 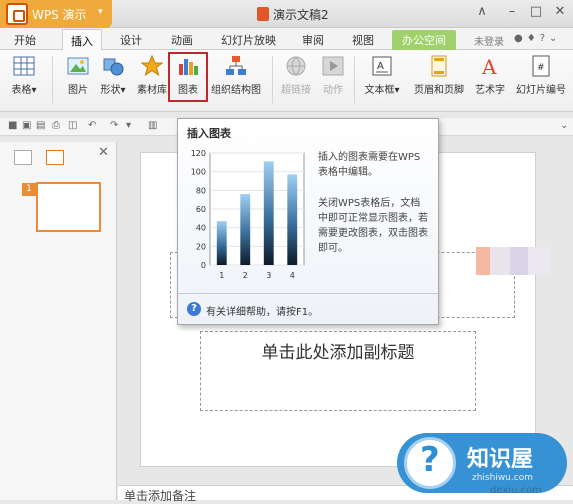 I want to click on tab-insert: 插入, so click(x=82, y=39).